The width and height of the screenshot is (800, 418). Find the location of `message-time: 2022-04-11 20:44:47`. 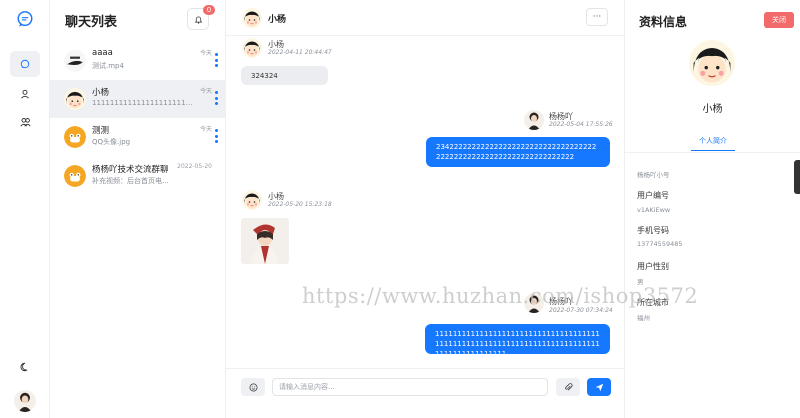

message-time: 2022-04-11 20:44:47 is located at coordinates (300, 52).